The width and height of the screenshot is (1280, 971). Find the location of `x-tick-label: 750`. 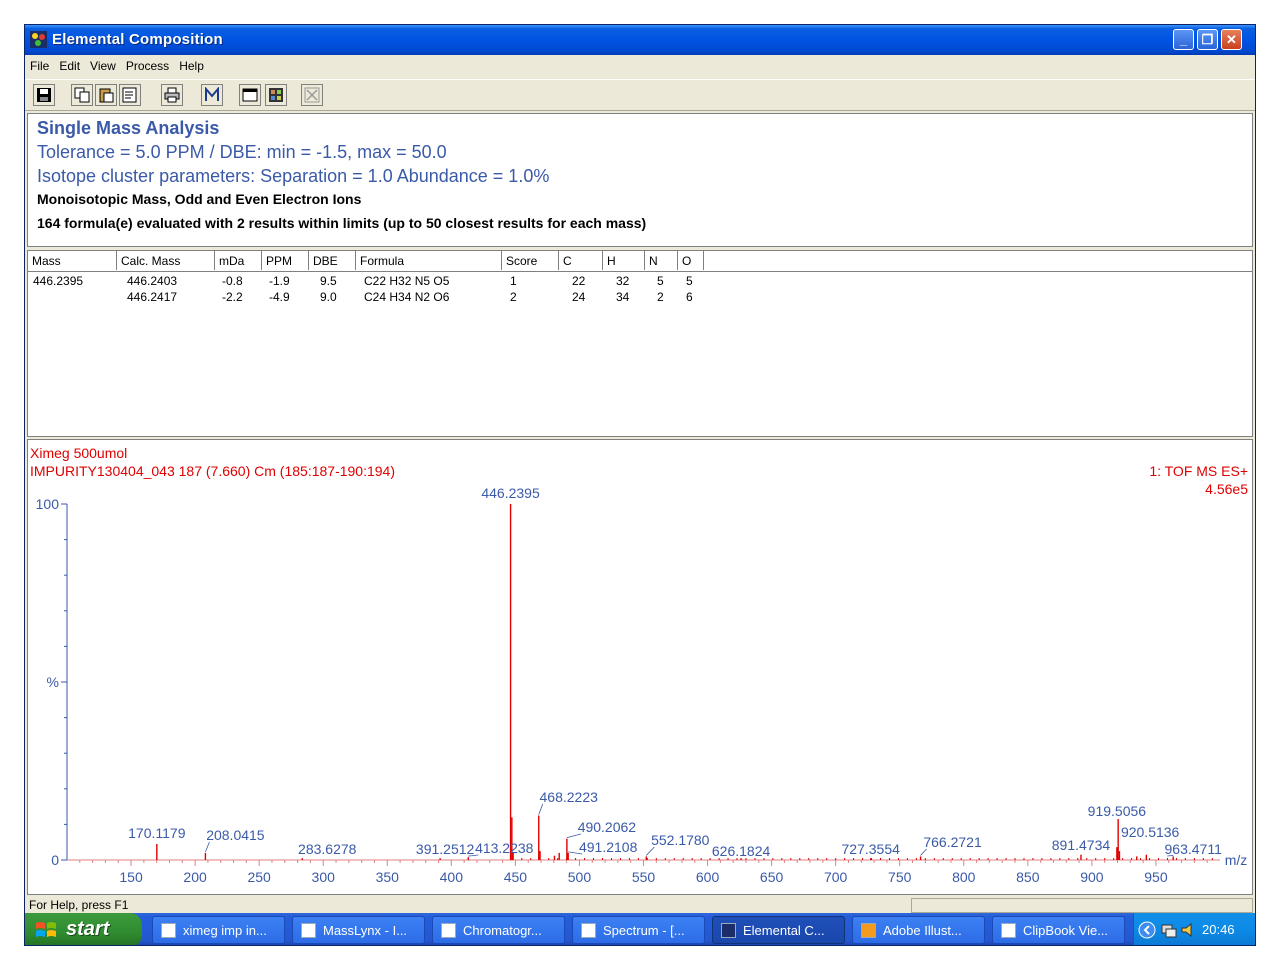

x-tick-label: 750 is located at coordinates (900, 877).